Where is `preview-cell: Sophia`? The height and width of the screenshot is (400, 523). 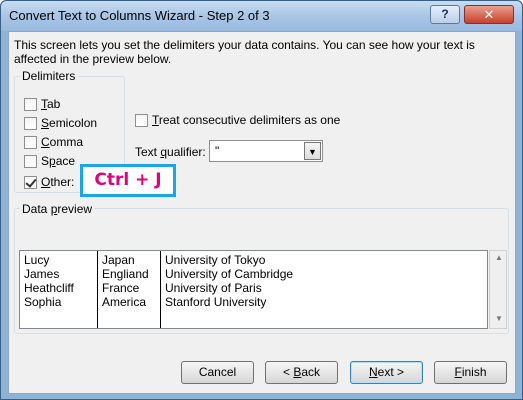 preview-cell: Sophia is located at coordinates (43, 302).